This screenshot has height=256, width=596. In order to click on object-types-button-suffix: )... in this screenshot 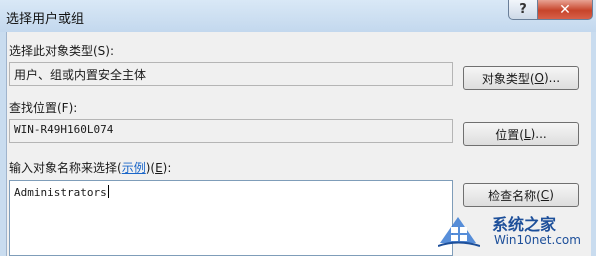, I will do `click(552, 78)`.